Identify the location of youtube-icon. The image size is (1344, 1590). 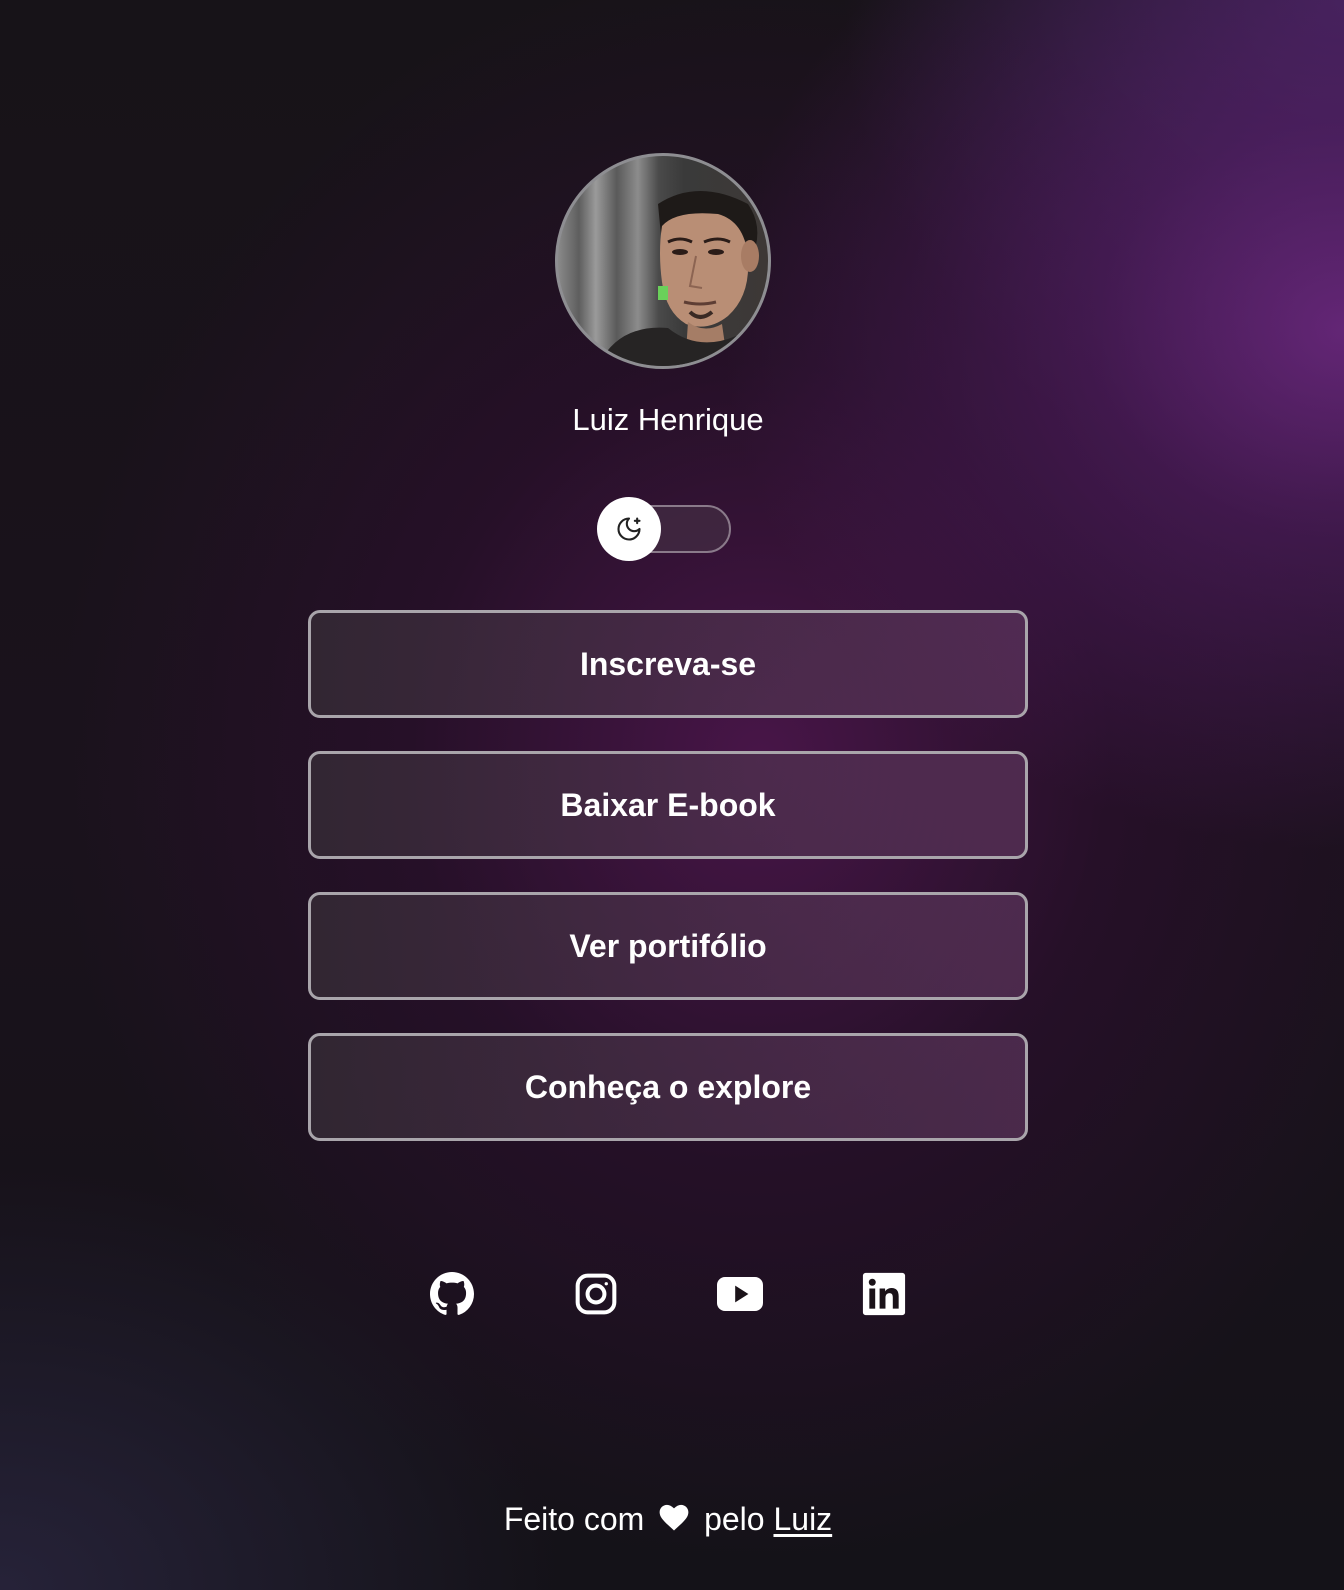
(740, 1294).